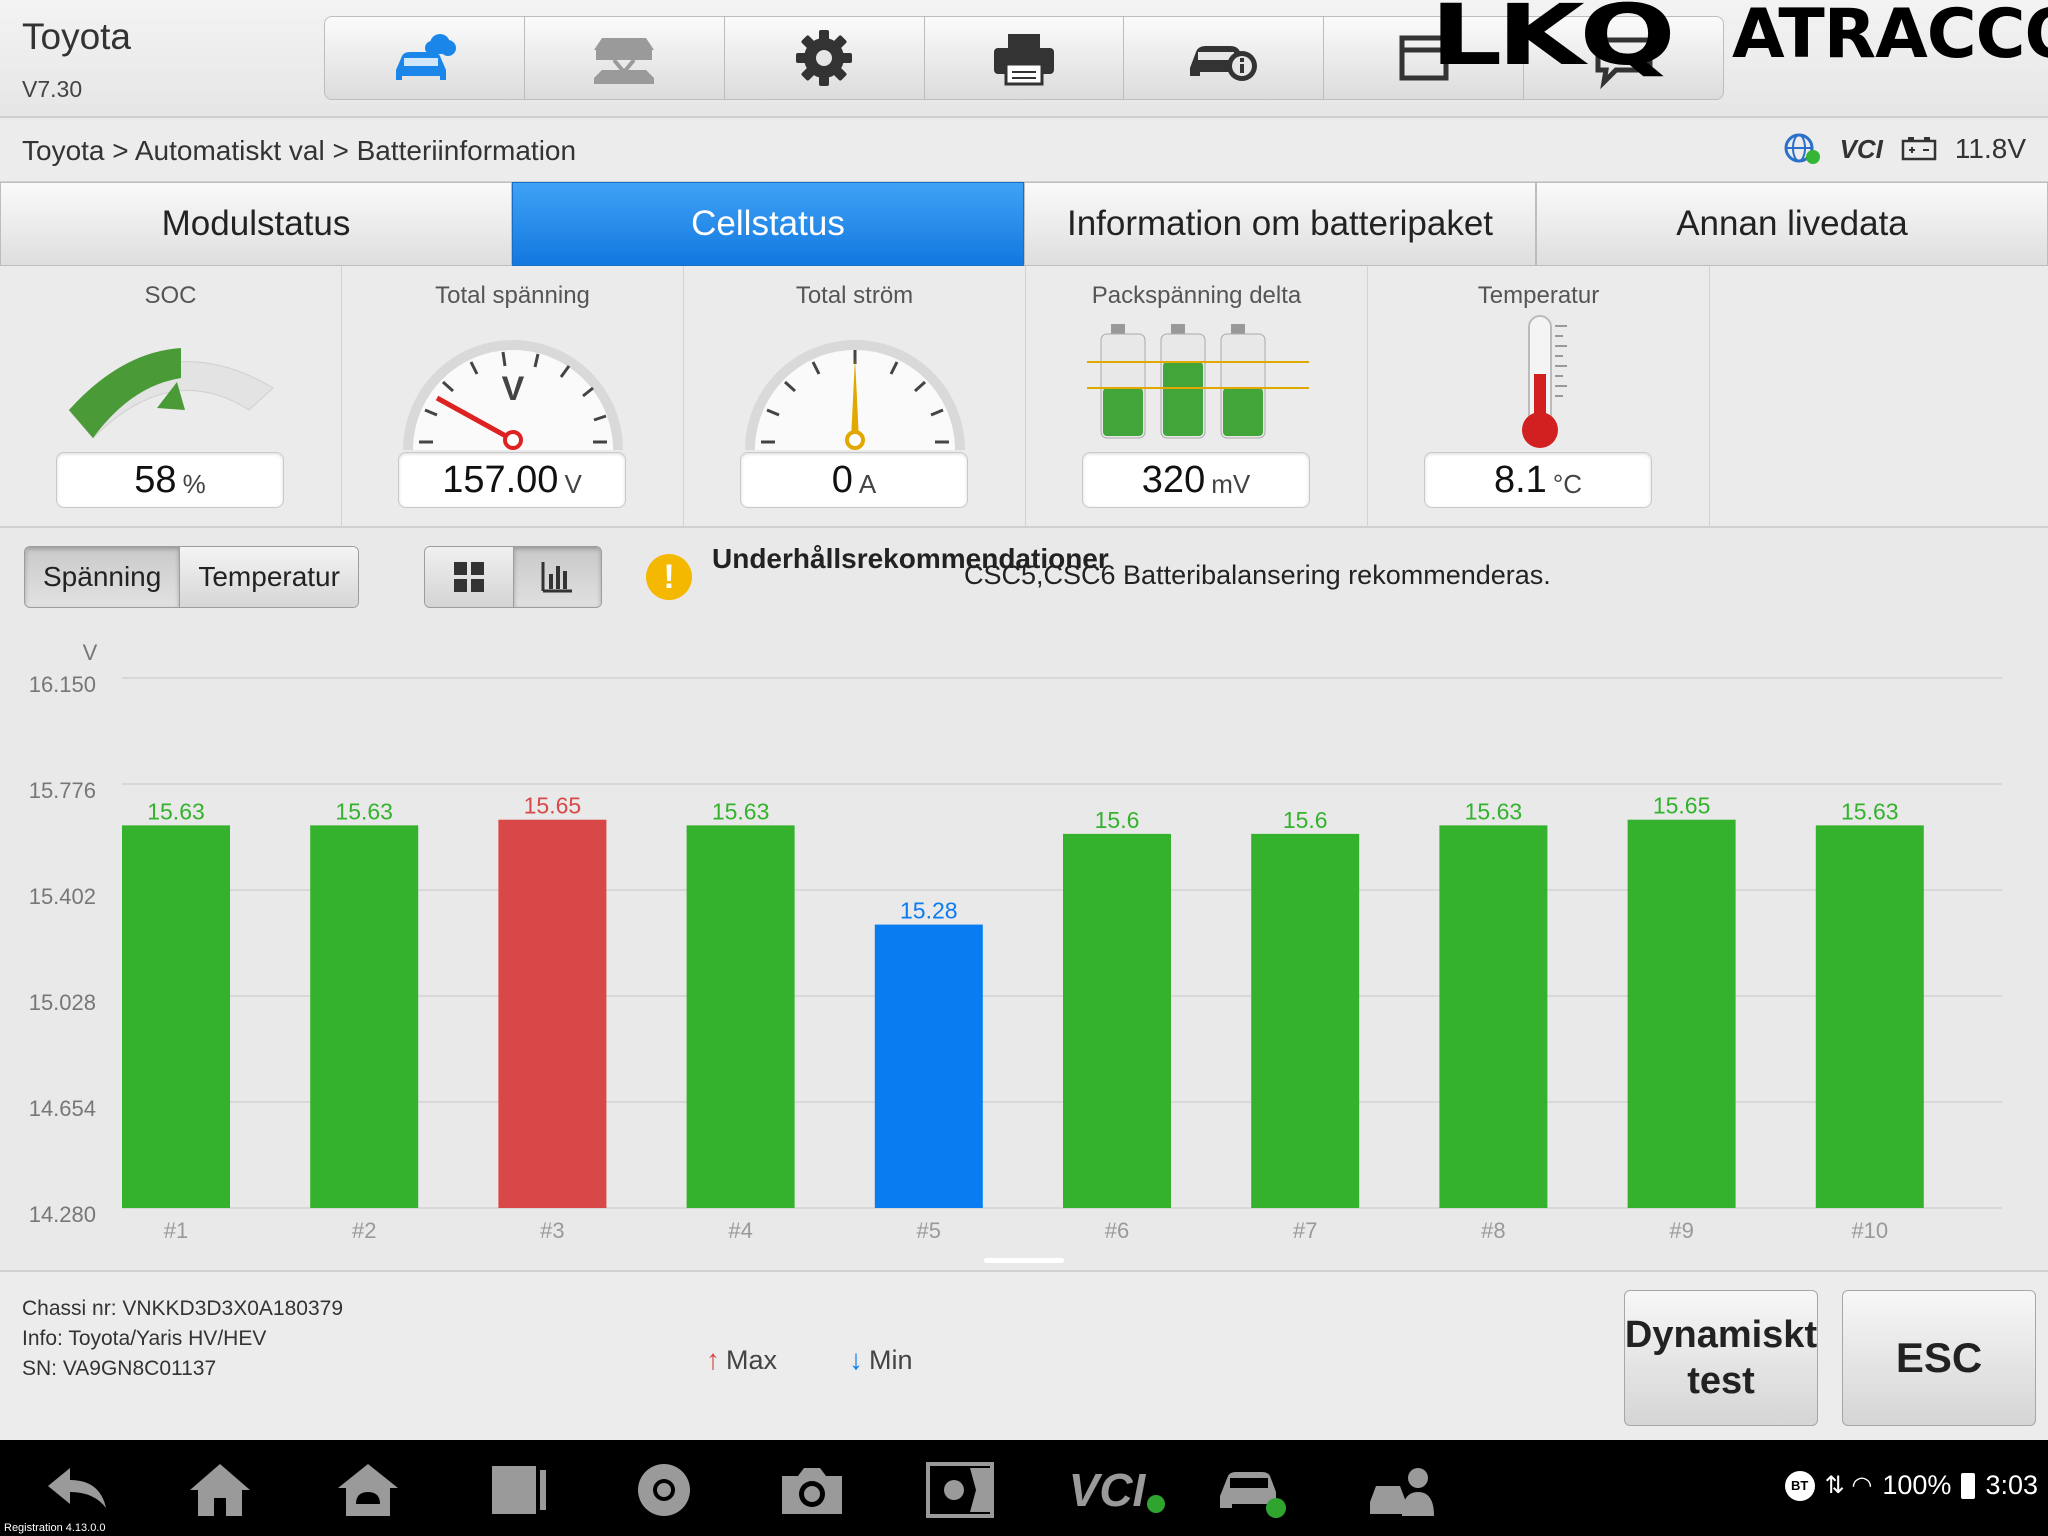 Image resolution: width=2048 pixels, height=1536 pixels. Describe the element at coordinates (1280, 224) in the screenshot. I see `tab-battery-pack-info: Information om batteripaket` at that location.